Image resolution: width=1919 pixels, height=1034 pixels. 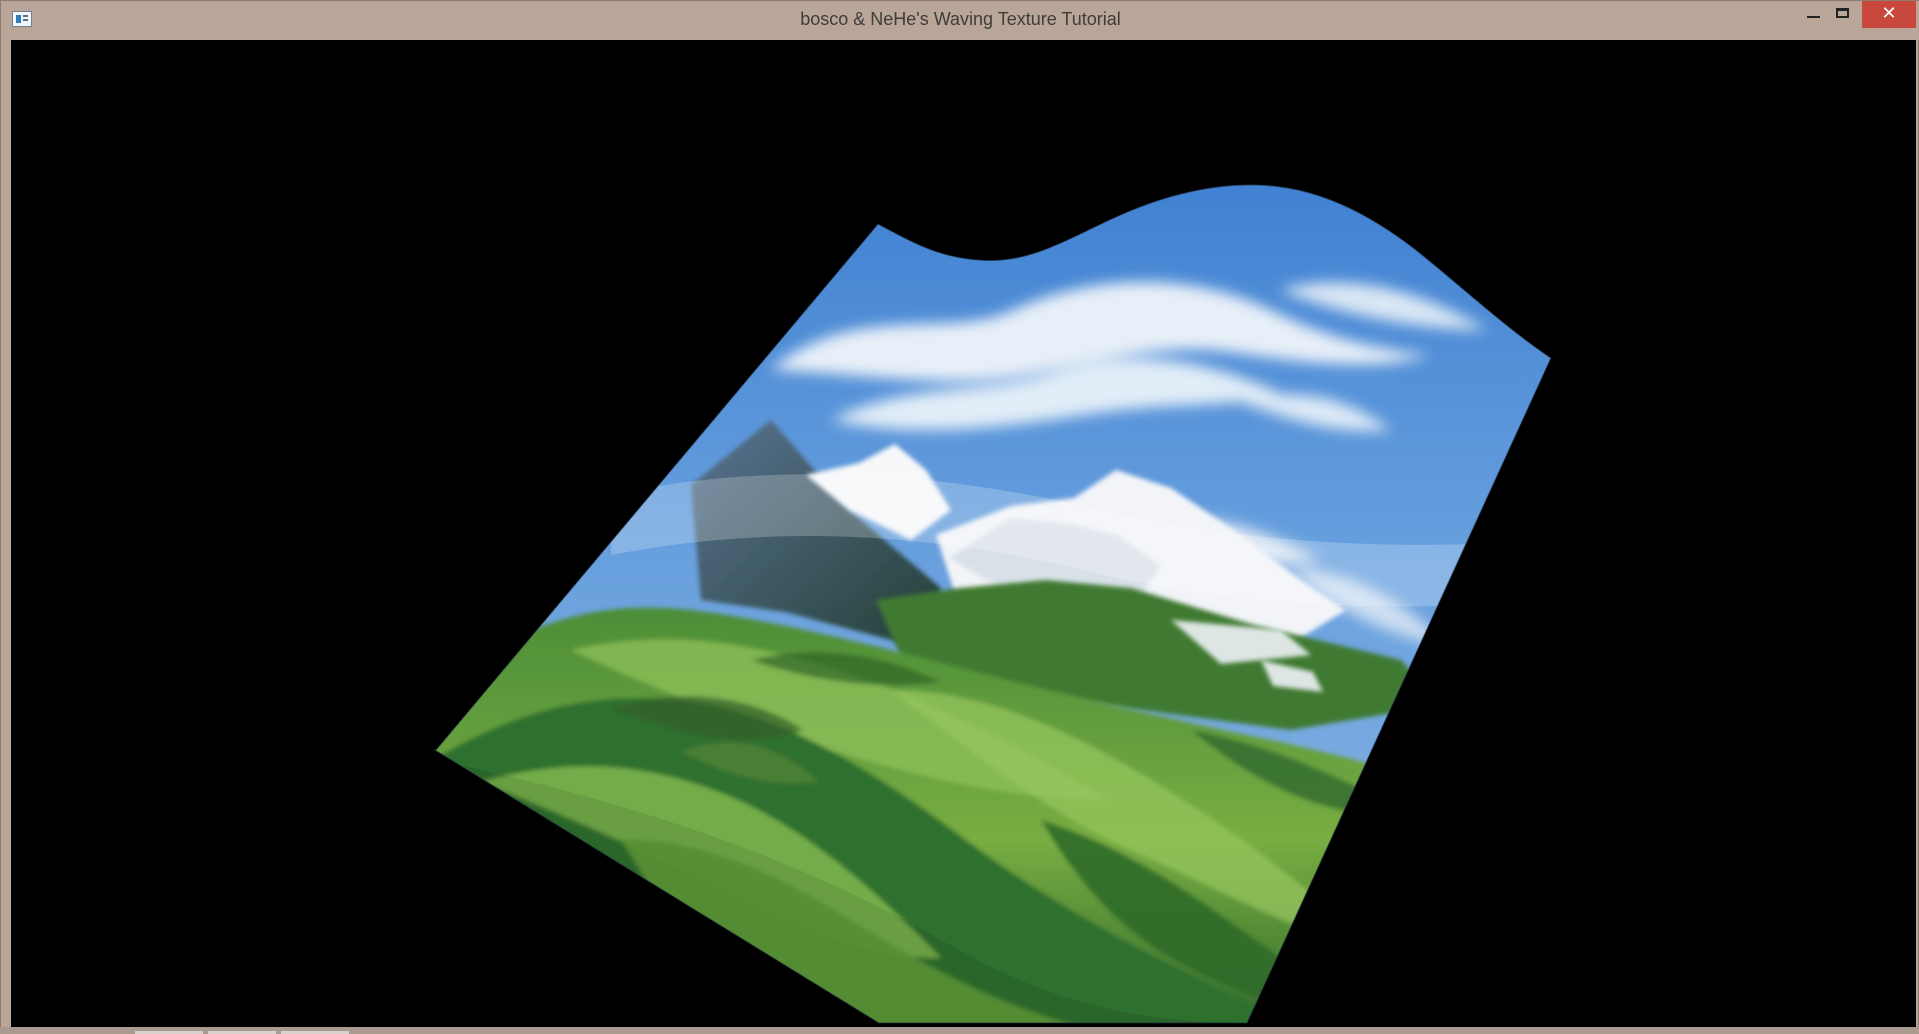 I want to click on window-title: bosco & NeHe's Waving Texture Tutorial, so click(x=960, y=19).